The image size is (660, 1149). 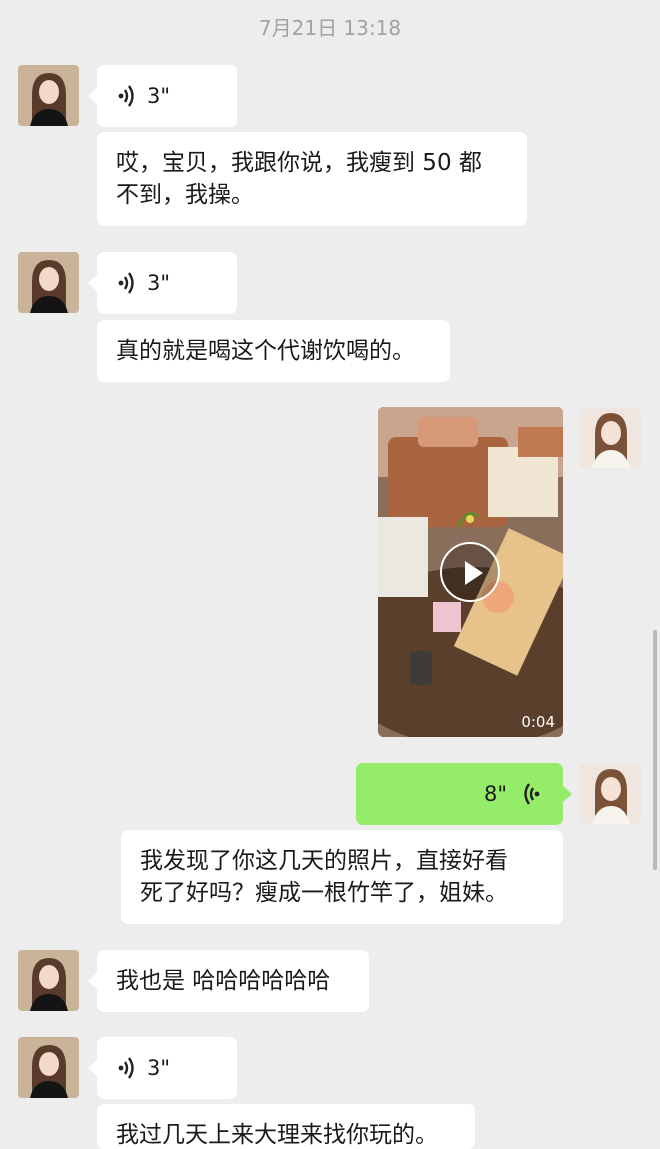 What do you see at coordinates (464, 794) in the screenshot?
I see `voice-message-sent: 8"` at bounding box center [464, 794].